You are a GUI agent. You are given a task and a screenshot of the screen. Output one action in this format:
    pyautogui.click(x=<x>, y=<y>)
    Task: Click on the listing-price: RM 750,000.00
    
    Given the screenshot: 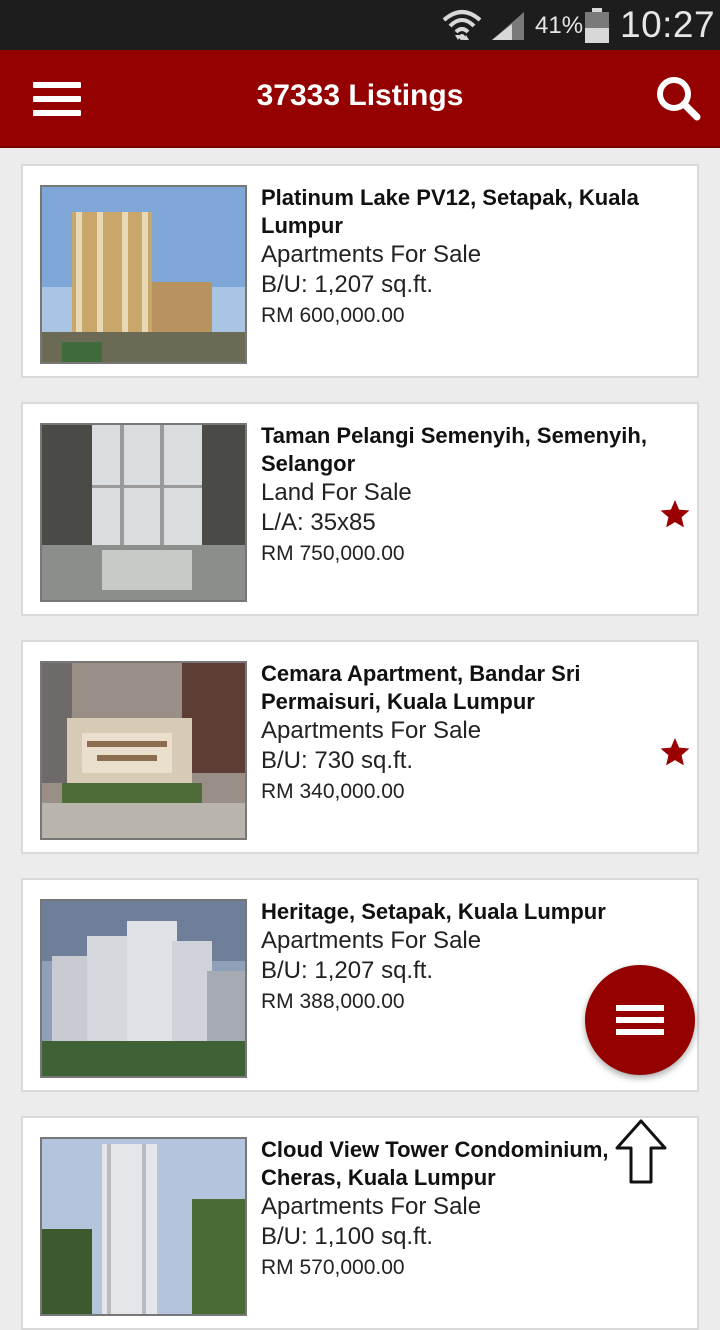 What is the action you would take?
    pyautogui.click(x=333, y=553)
    